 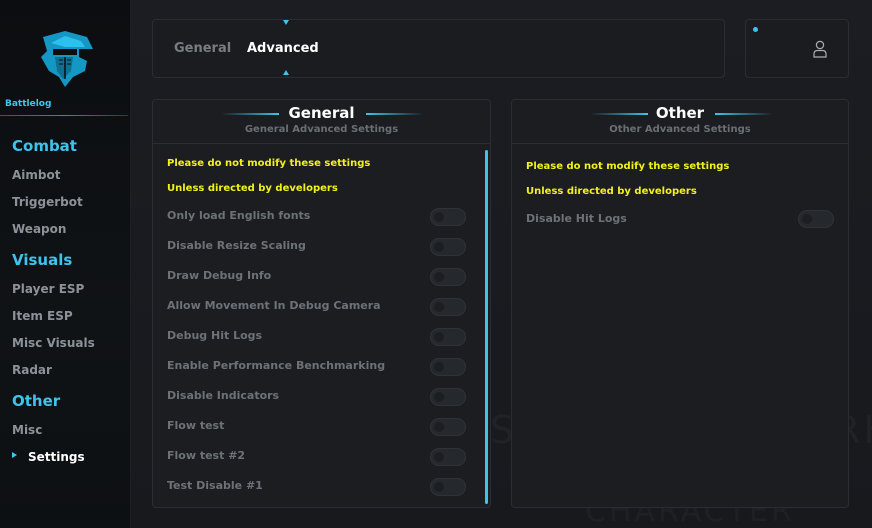 I want to click on setting-label-disable-indicators: Disable Indicators, so click(x=223, y=395).